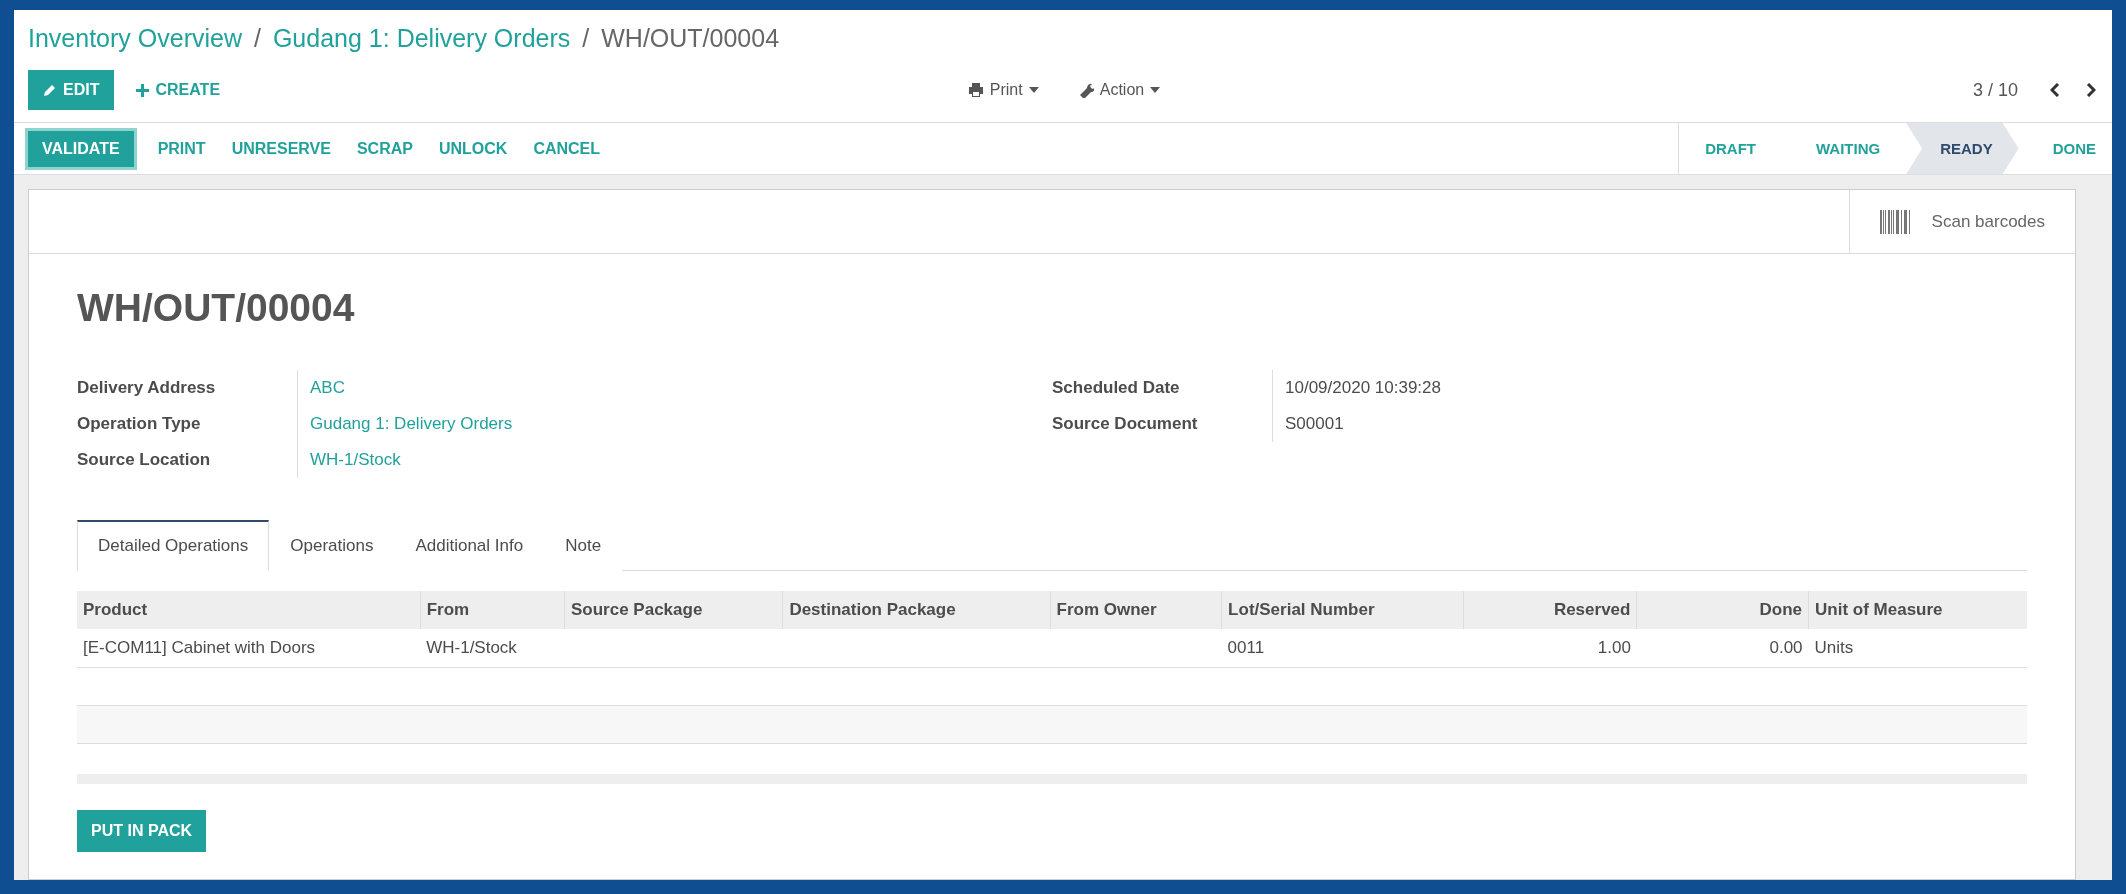 The height and width of the screenshot is (894, 2126). Describe the element at coordinates (143, 90) in the screenshot. I see `plus-icon` at that location.